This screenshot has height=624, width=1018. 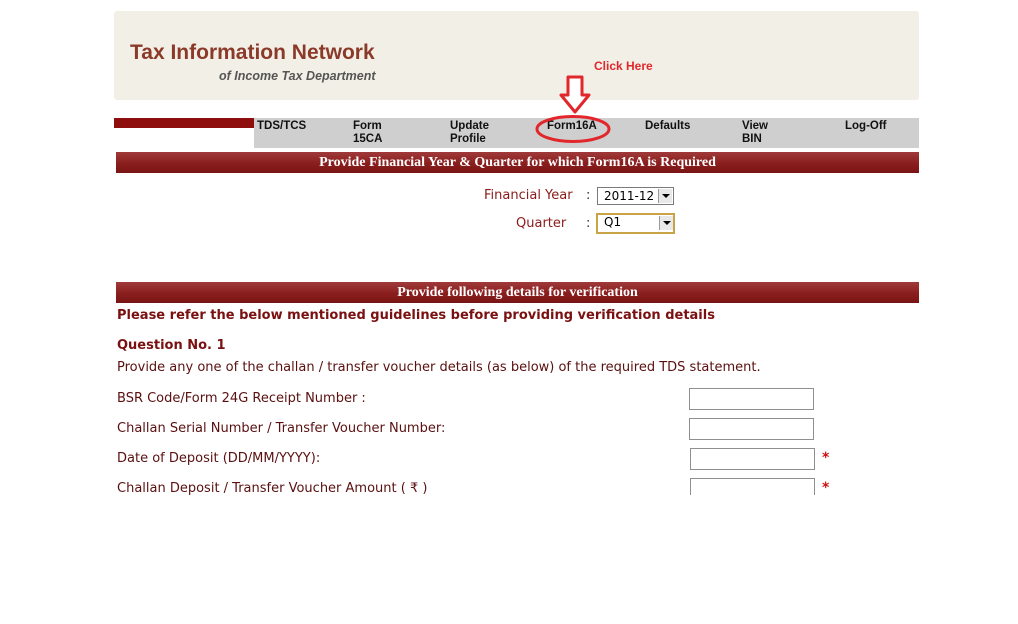 I want to click on nav-item-update-profile: Update Profile, so click(x=469, y=133).